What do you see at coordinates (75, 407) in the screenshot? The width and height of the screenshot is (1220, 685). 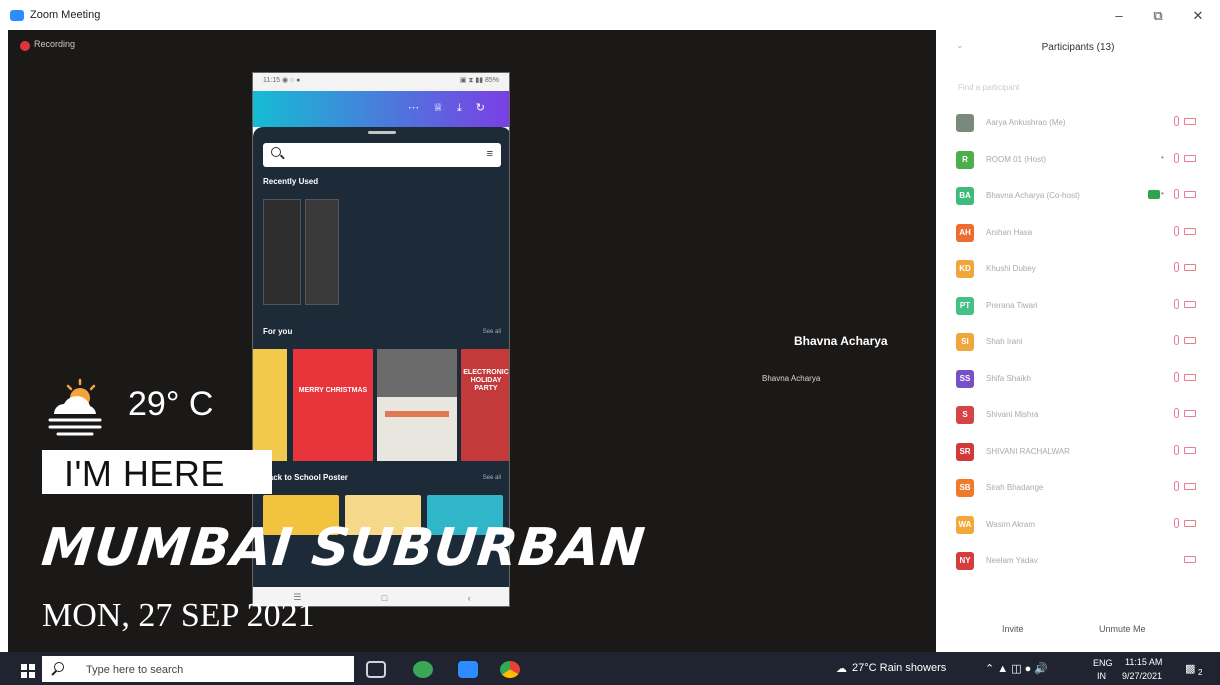 I see `weather-cloud-icon` at bounding box center [75, 407].